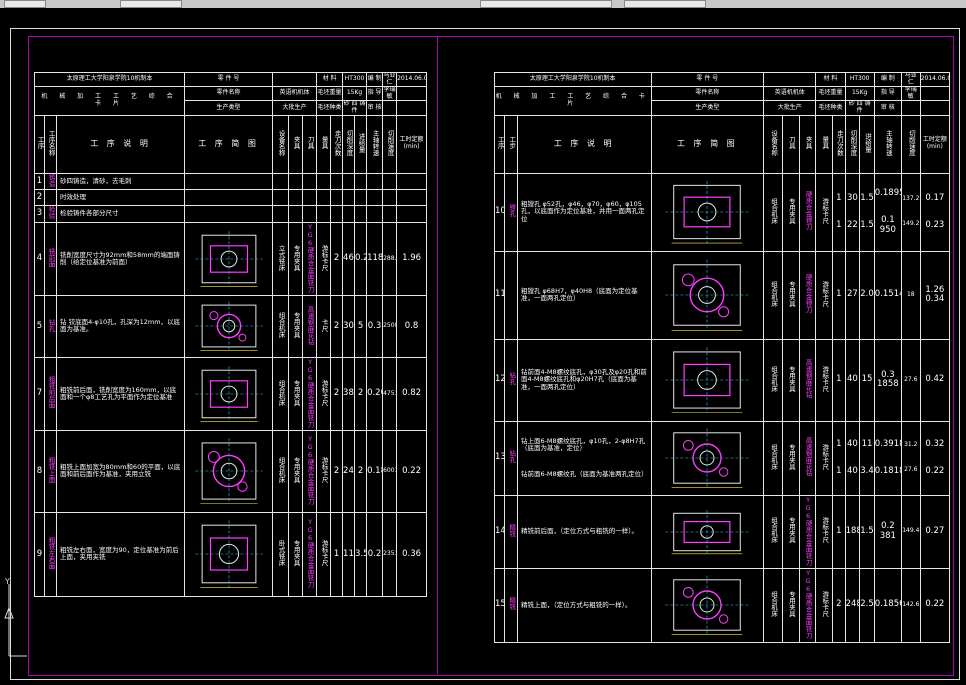 The width and height of the screenshot is (966, 685). What do you see at coordinates (852, 225) in the screenshot?
I see `cell-d2: 22` at bounding box center [852, 225].